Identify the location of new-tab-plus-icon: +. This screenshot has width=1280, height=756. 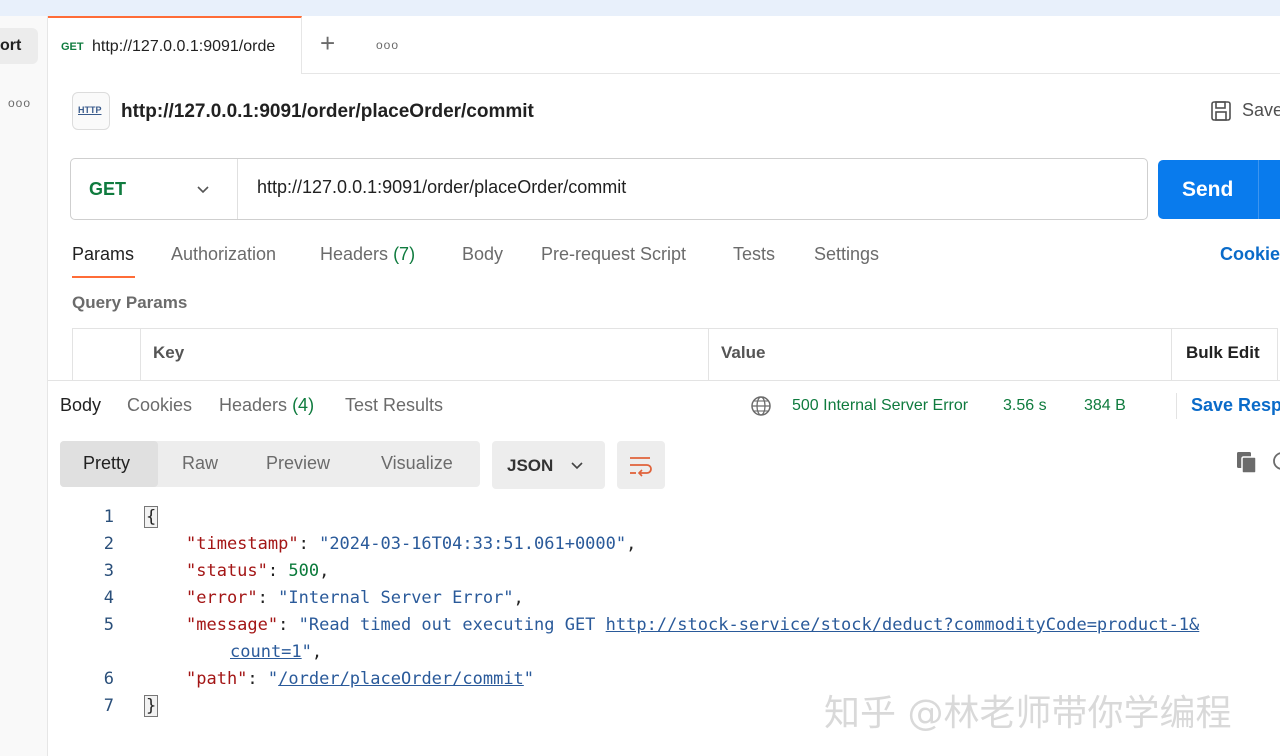
(327, 43).